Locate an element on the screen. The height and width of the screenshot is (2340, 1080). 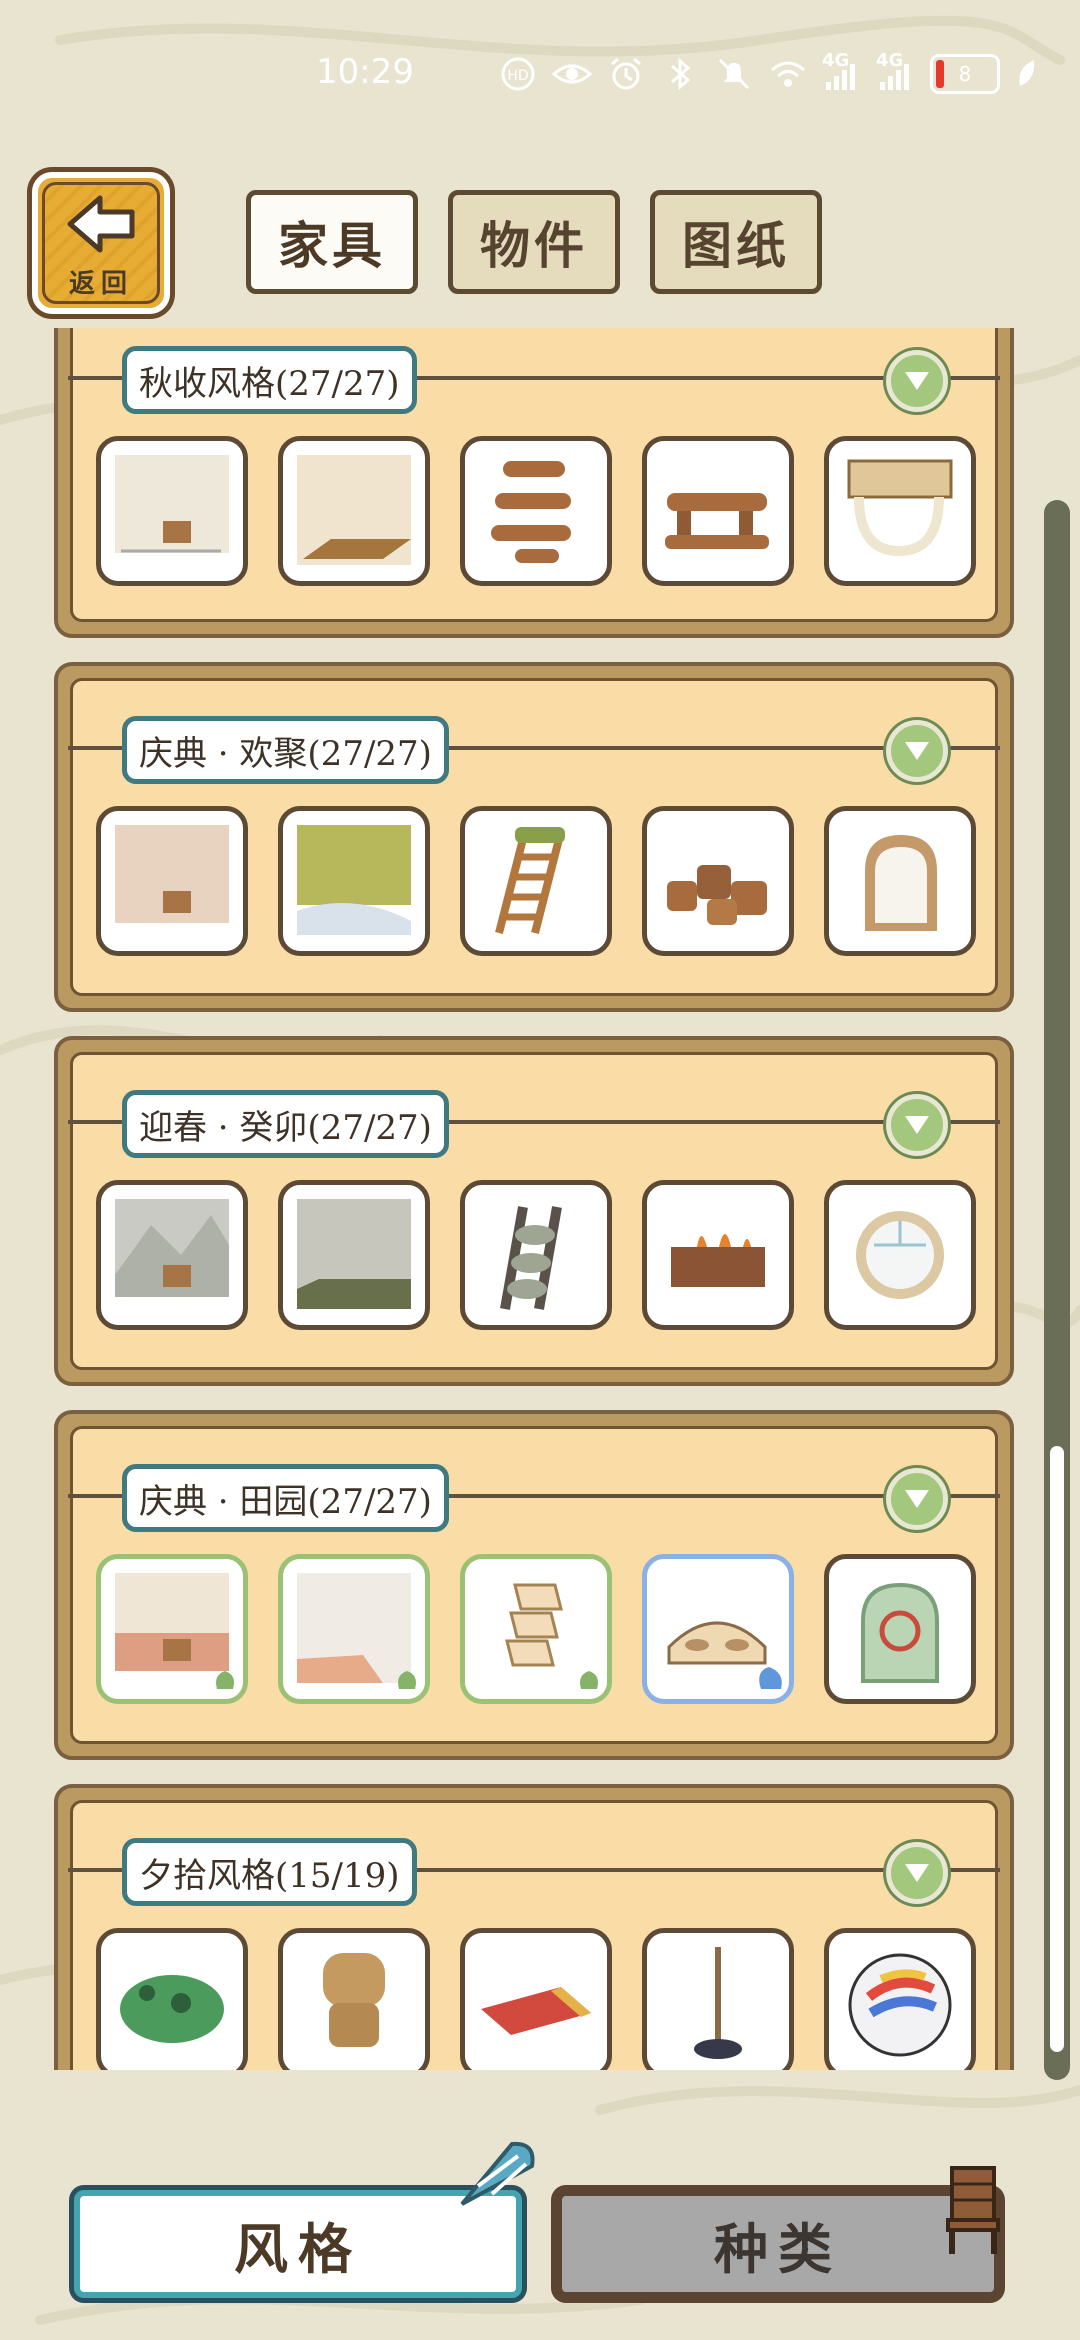
status-bar: 10:29 HD 4G 4G 8 is located at coordinates (540, 75).